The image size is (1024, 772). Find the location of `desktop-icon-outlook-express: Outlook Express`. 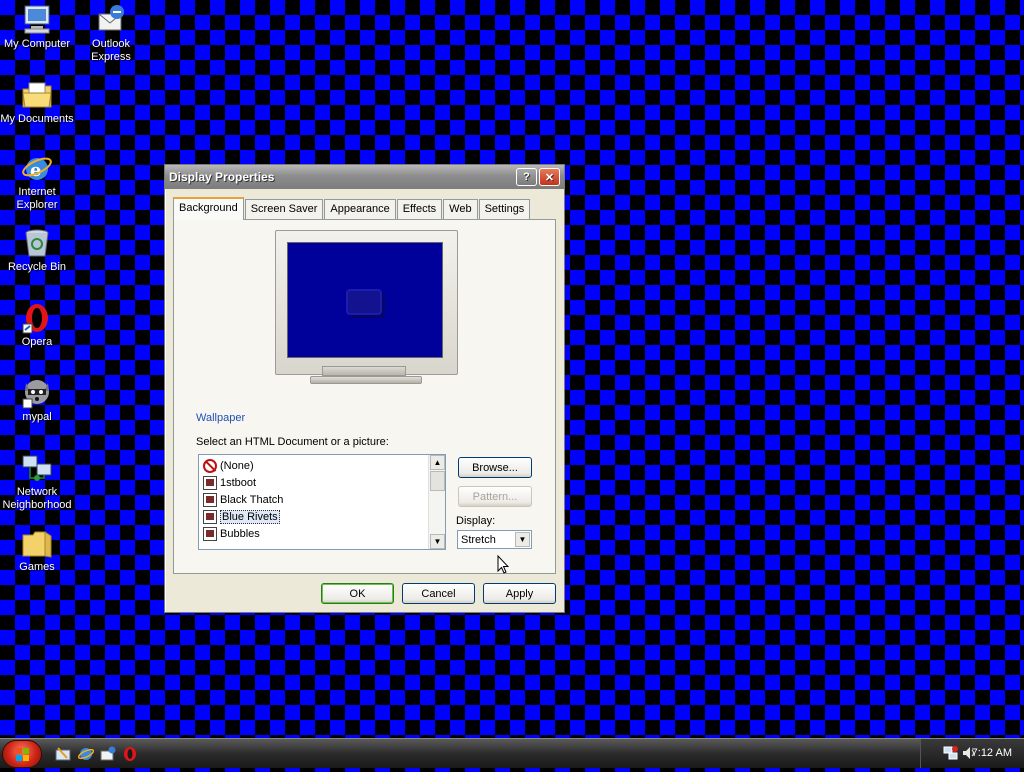

desktop-icon-outlook-express: Outlook Express is located at coordinates (111, 34).